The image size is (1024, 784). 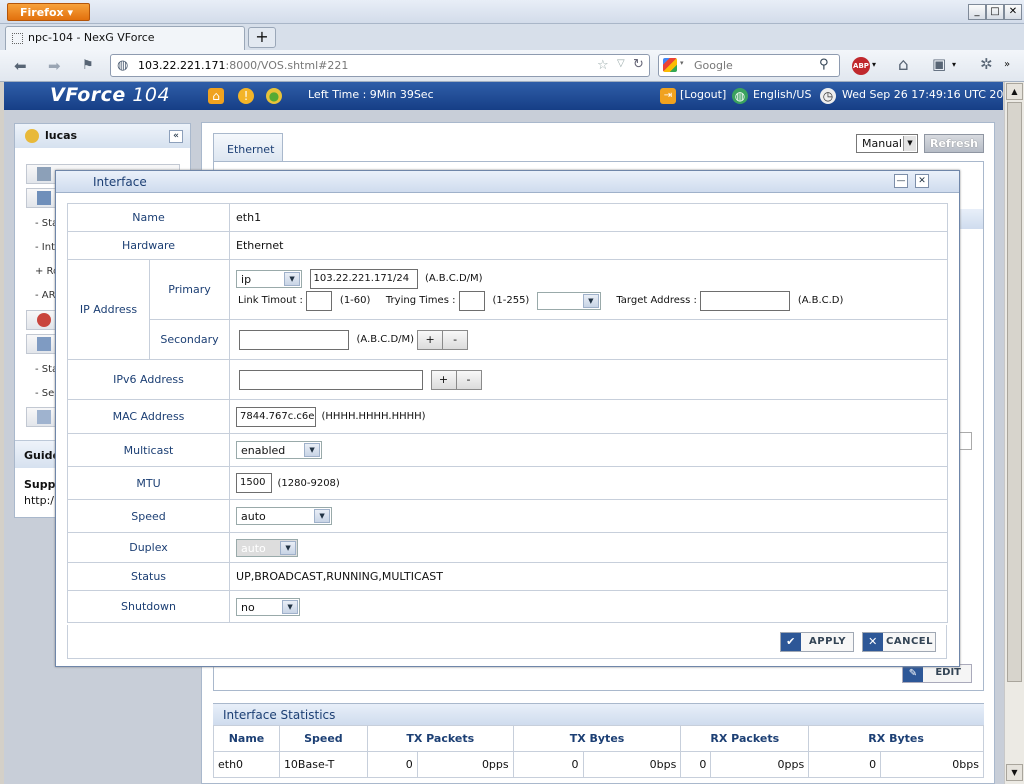 What do you see at coordinates (48, 12) in the screenshot?
I see `firefox-menu-button: Firefox ▾` at bounding box center [48, 12].